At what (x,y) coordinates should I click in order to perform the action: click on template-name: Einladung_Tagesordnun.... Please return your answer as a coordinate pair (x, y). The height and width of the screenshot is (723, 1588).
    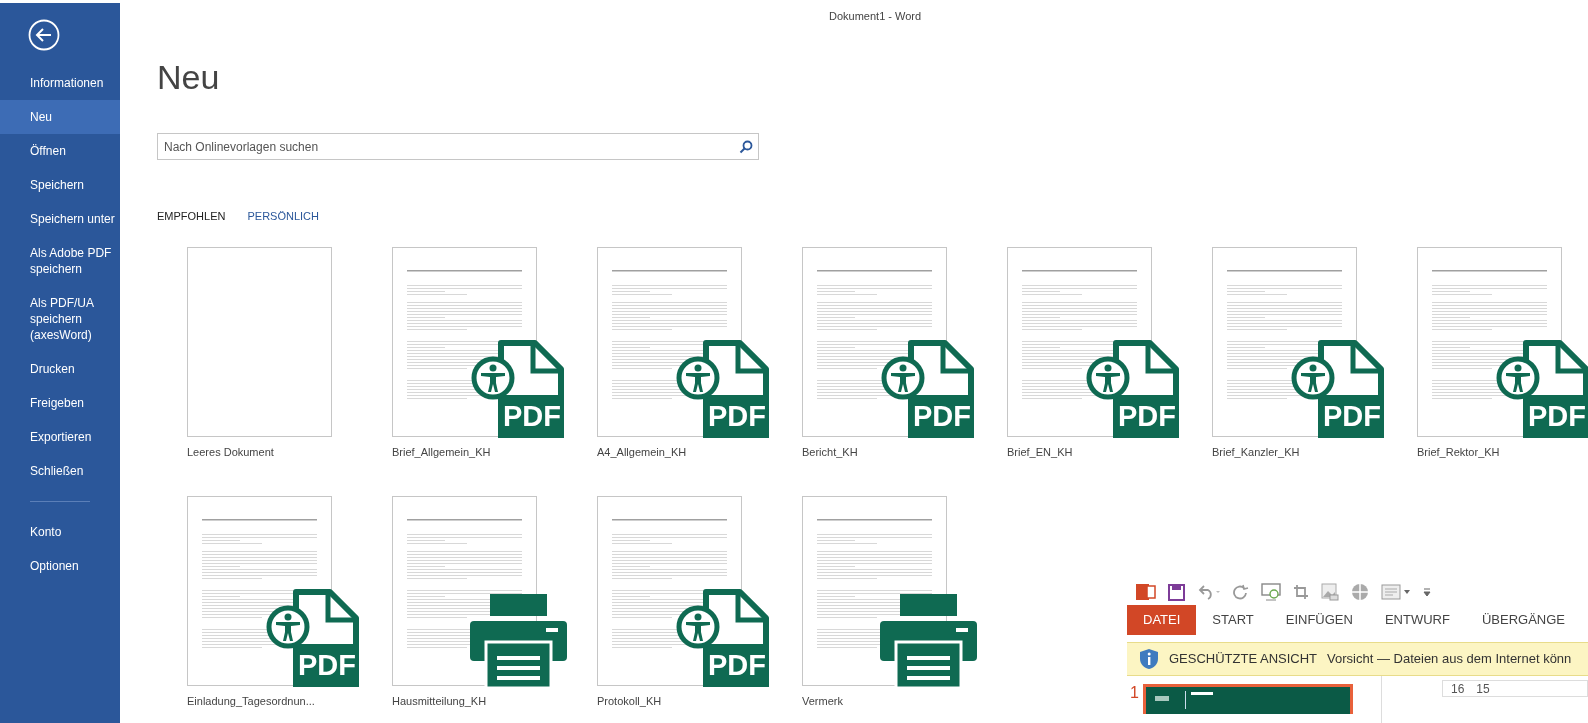
    Looking at the image, I should click on (251, 700).